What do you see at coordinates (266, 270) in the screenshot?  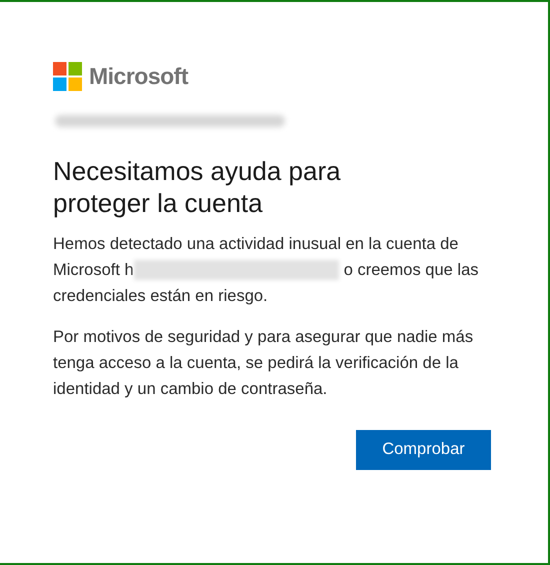 I see `body-paragraph: Hemos detectado una actividad inusual en la cuenta de Microsoft h o creemos que las credenciales están en riesgo.` at bounding box center [266, 270].